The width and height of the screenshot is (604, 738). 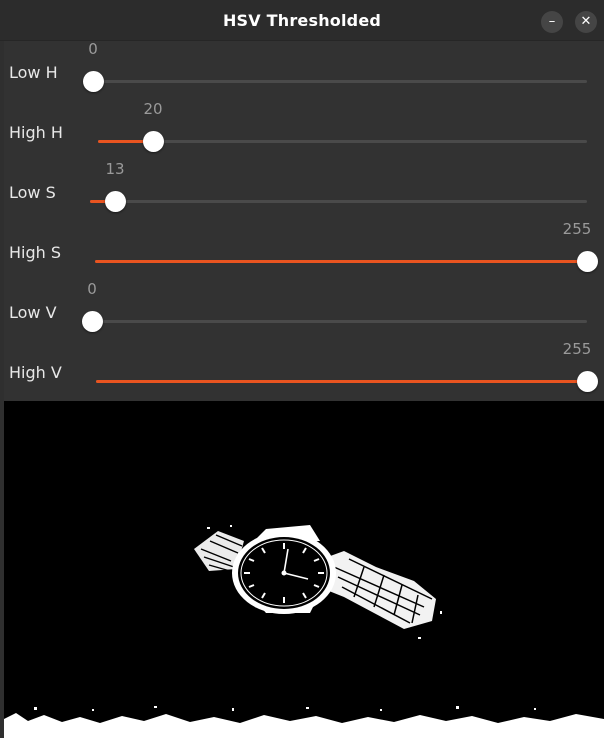 What do you see at coordinates (153, 109) in the screenshot?
I see `slider-value: 20` at bounding box center [153, 109].